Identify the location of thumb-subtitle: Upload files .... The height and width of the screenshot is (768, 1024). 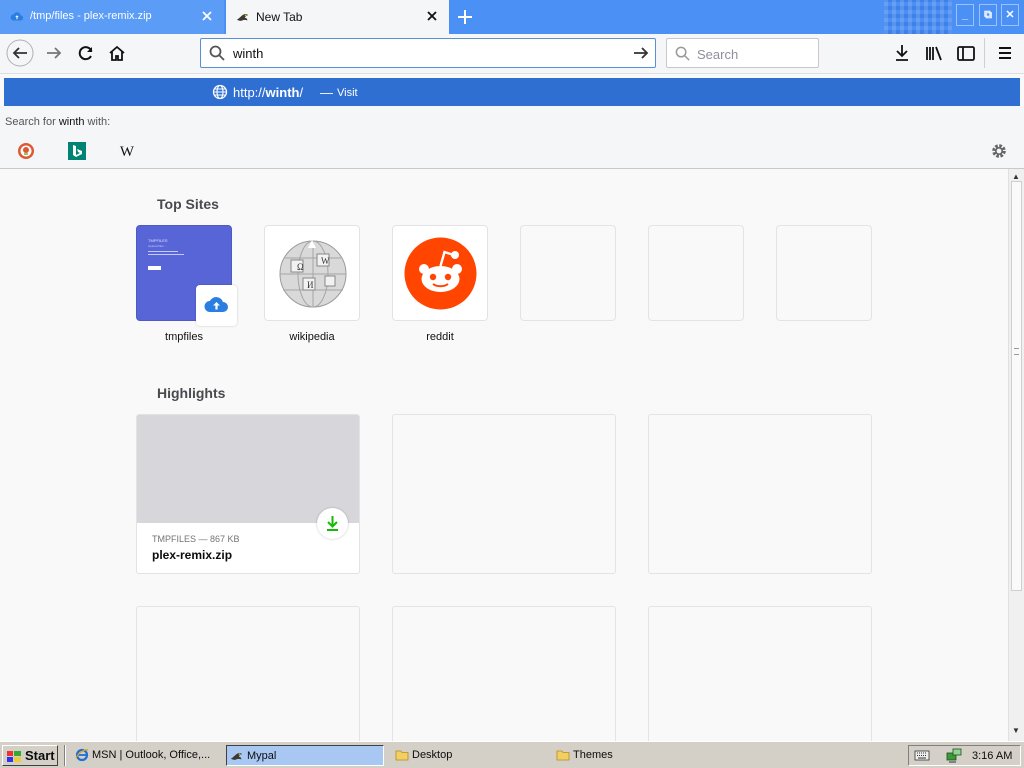
(158, 246).